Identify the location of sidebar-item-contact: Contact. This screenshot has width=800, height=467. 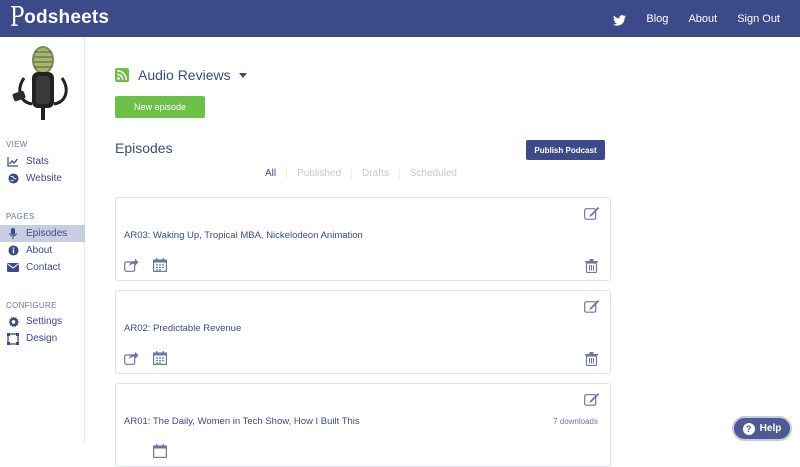
(42, 267).